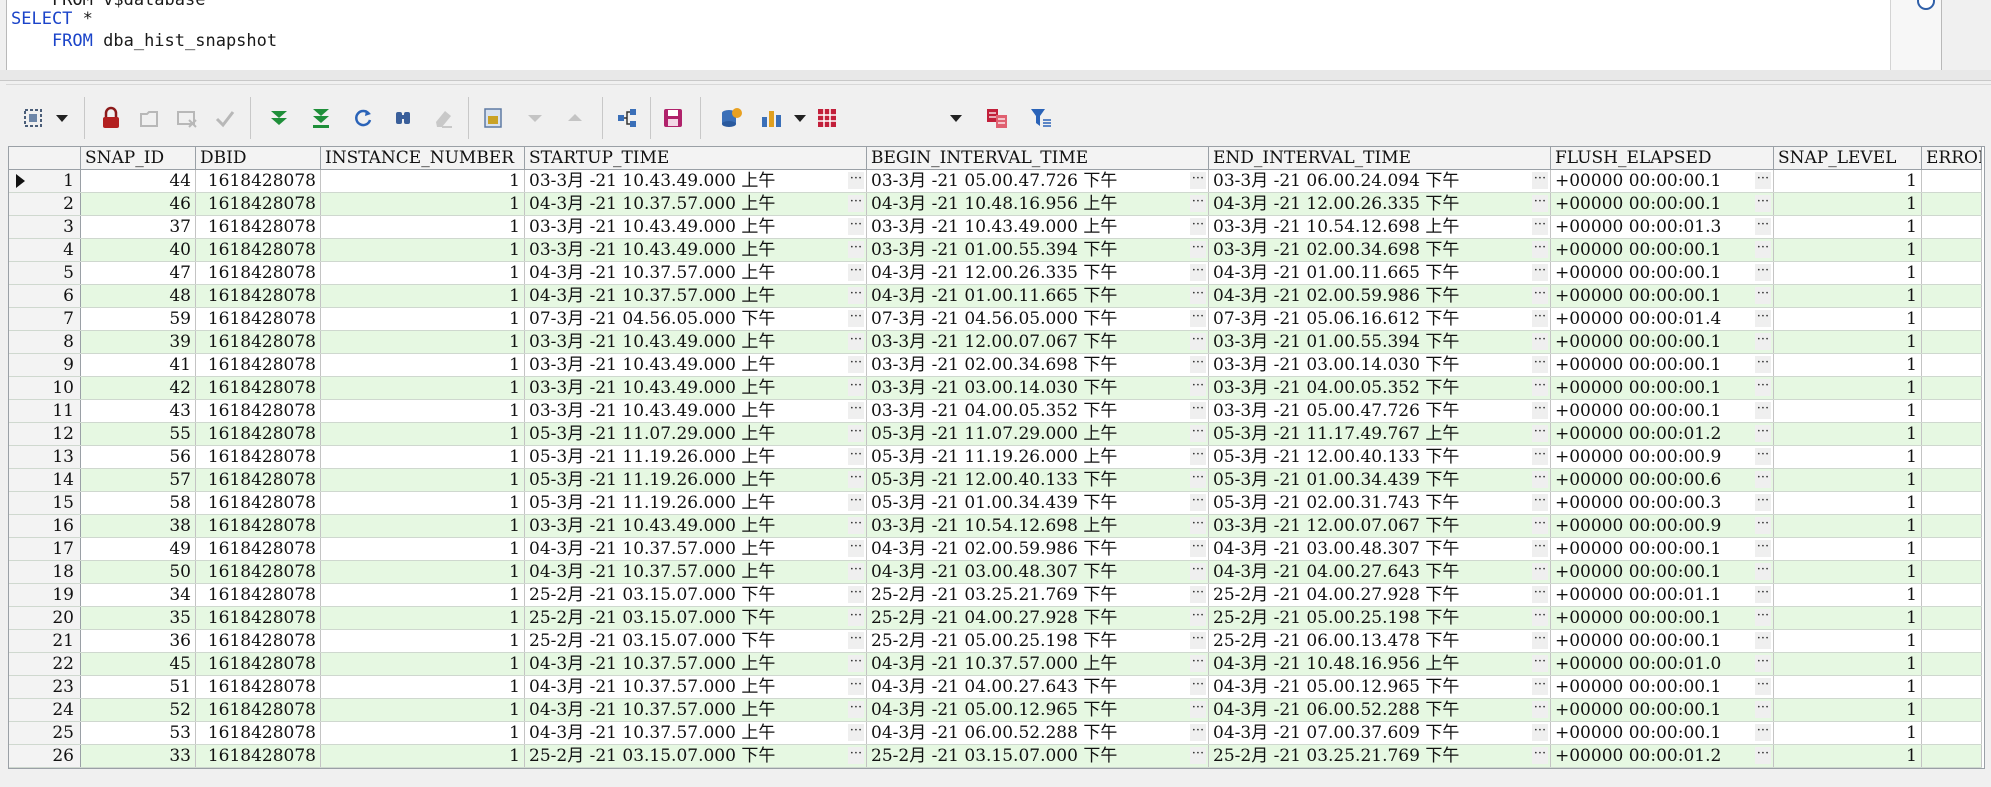 This screenshot has height=787, width=1991. What do you see at coordinates (62, 118) in the screenshot?
I see `grid-select-dropdown-icon` at bounding box center [62, 118].